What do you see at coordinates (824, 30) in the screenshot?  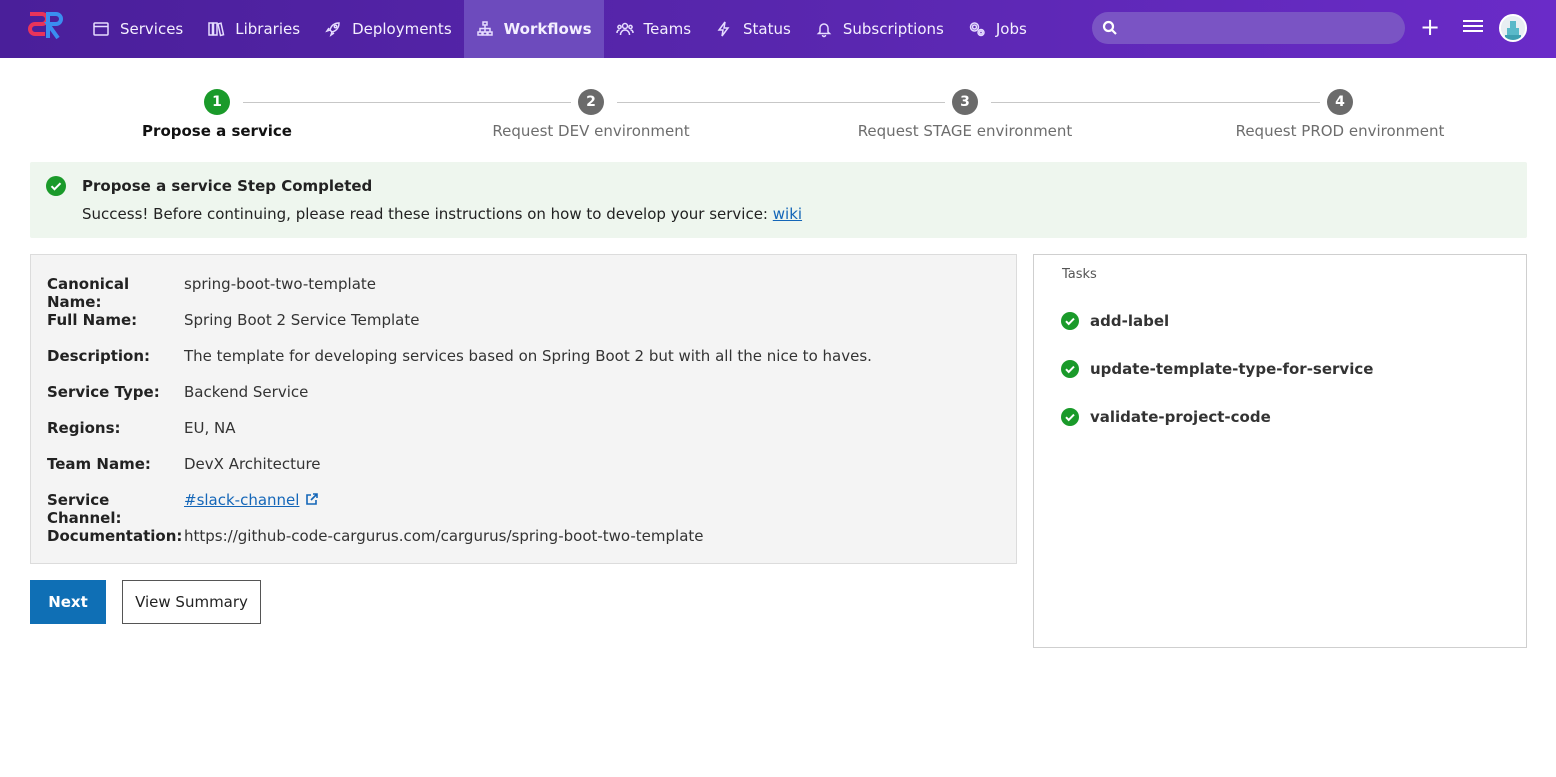 I see `bell-icon` at bounding box center [824, 30].